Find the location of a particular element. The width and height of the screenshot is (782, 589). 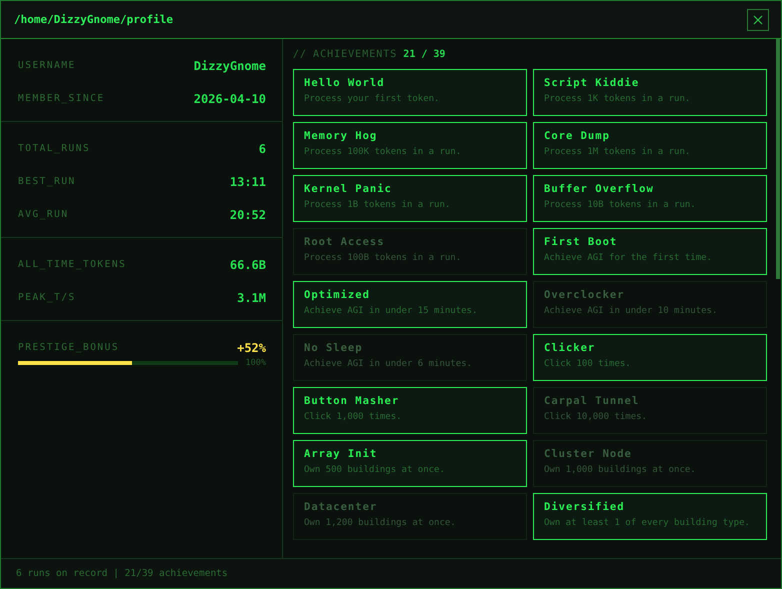

achievement-name: Script Kiddie is located at coordinates (592, 83).